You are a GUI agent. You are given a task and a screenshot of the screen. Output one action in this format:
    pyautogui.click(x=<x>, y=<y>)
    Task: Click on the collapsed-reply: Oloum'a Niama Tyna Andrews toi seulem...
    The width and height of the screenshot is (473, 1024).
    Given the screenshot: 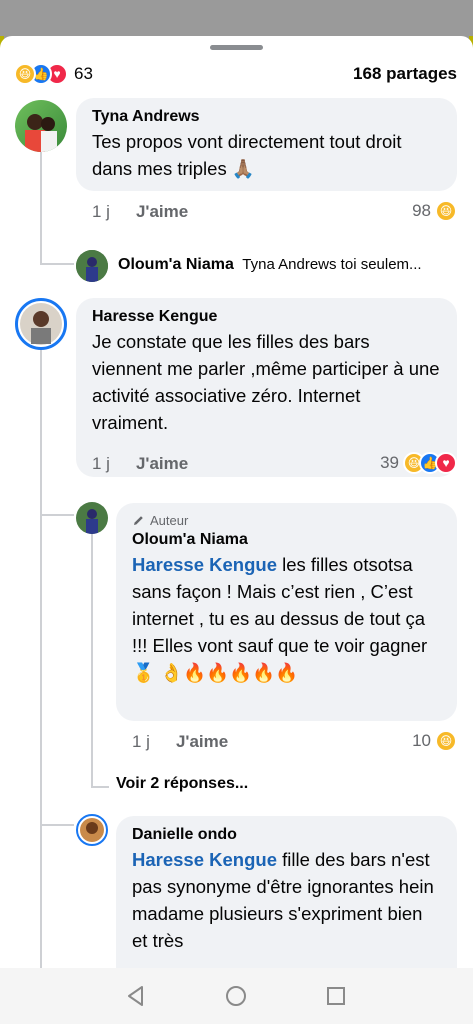 What is the action you would take?
    pyautogui.click(x=288, y=265)
    